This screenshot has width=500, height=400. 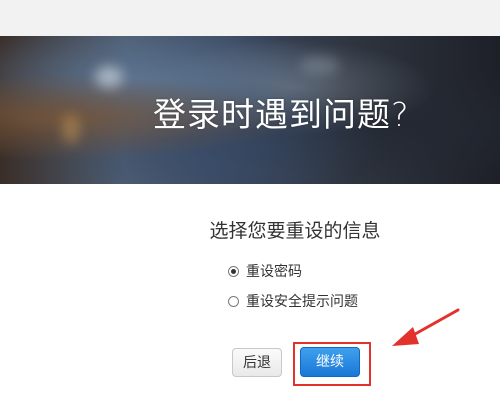 I want to click on option-reset-security-question: 重设安全提示问题, so click(x=293, y=301).